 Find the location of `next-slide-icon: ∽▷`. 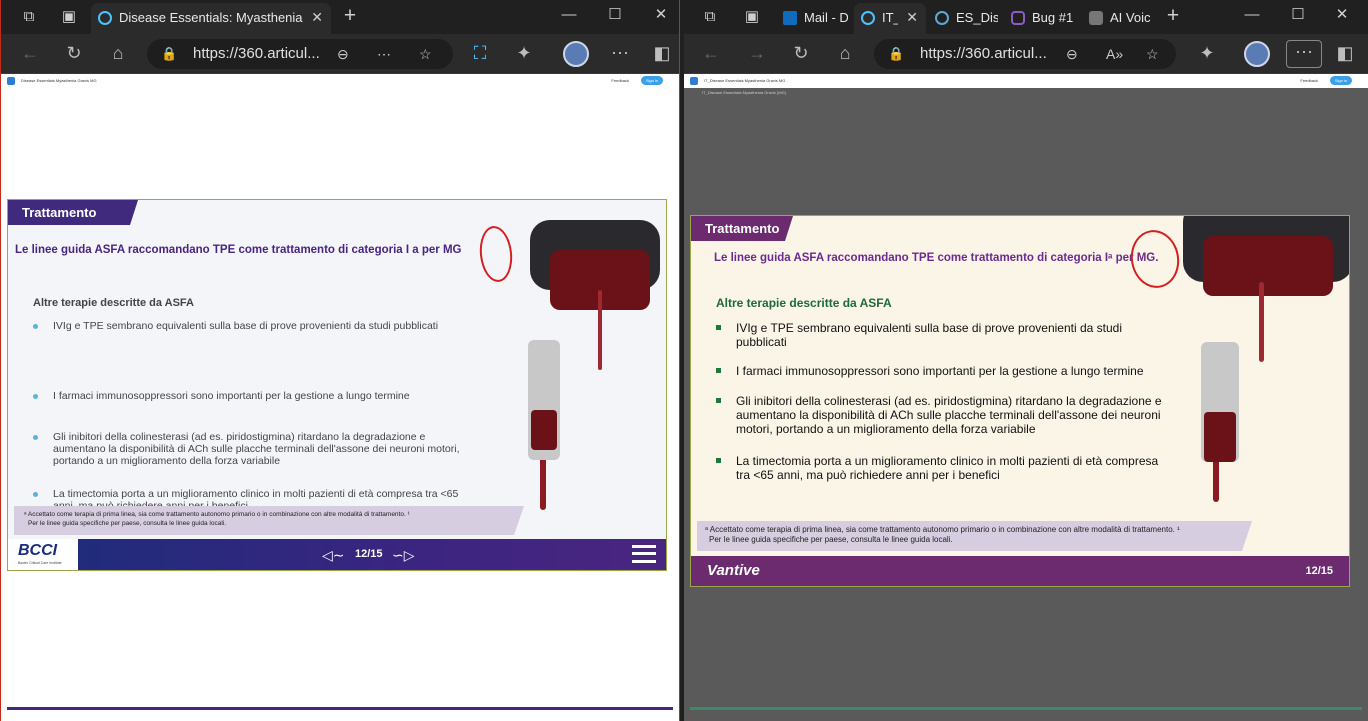

next-slide-icon: ∽▷ is located at coordinates (403, 555).